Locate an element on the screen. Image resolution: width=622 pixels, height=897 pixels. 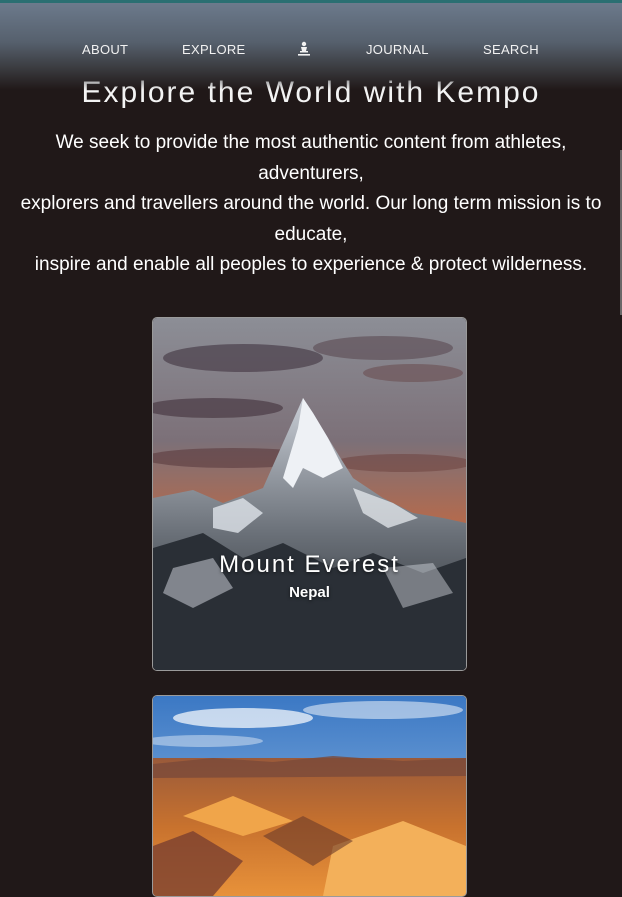
top-navigation: ABOUT EXPLORE JOURNAL SEARCH is located at coordinates (311, 46).